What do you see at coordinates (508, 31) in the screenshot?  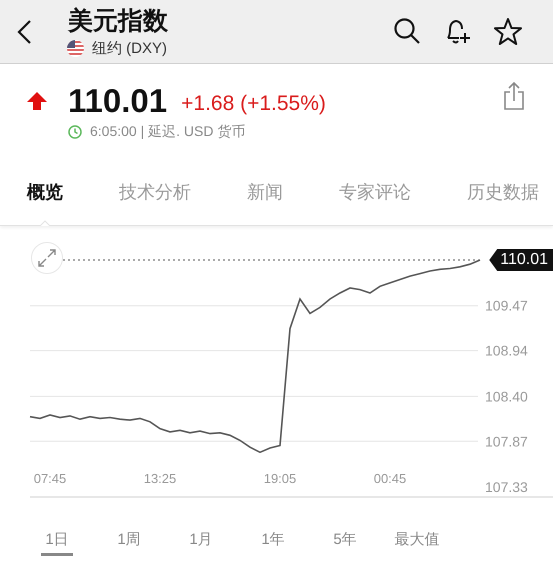 I see `star-icon` at bounding box center [508, 31].